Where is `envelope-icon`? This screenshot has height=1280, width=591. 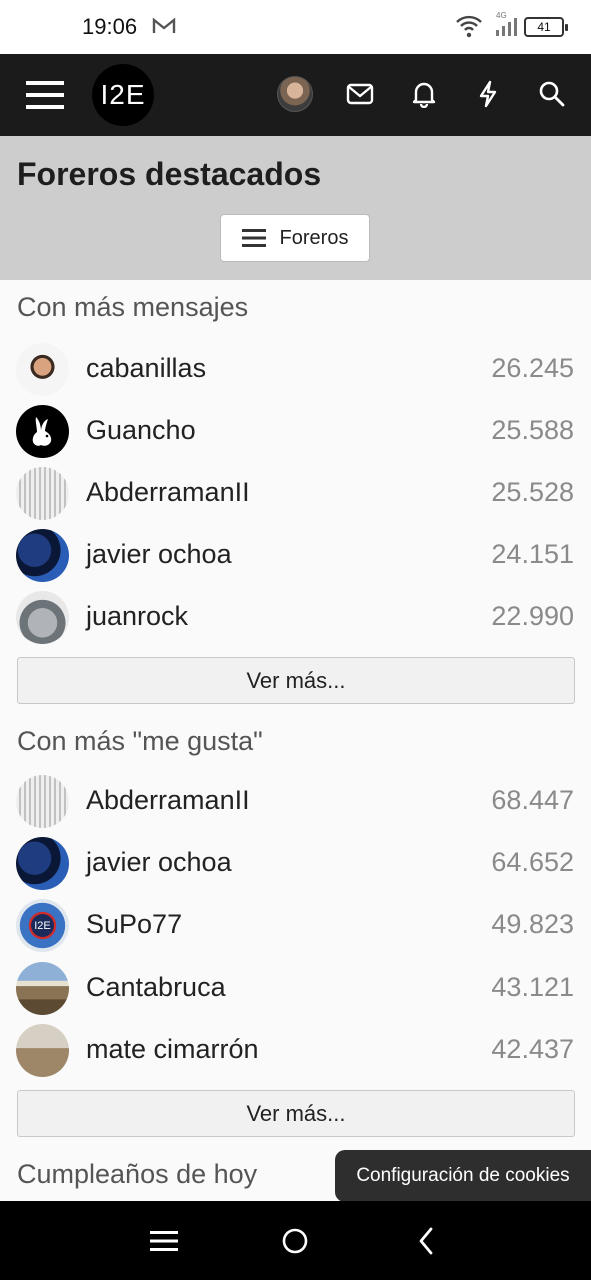 envelope-icon is located at coordinates (360, 94).